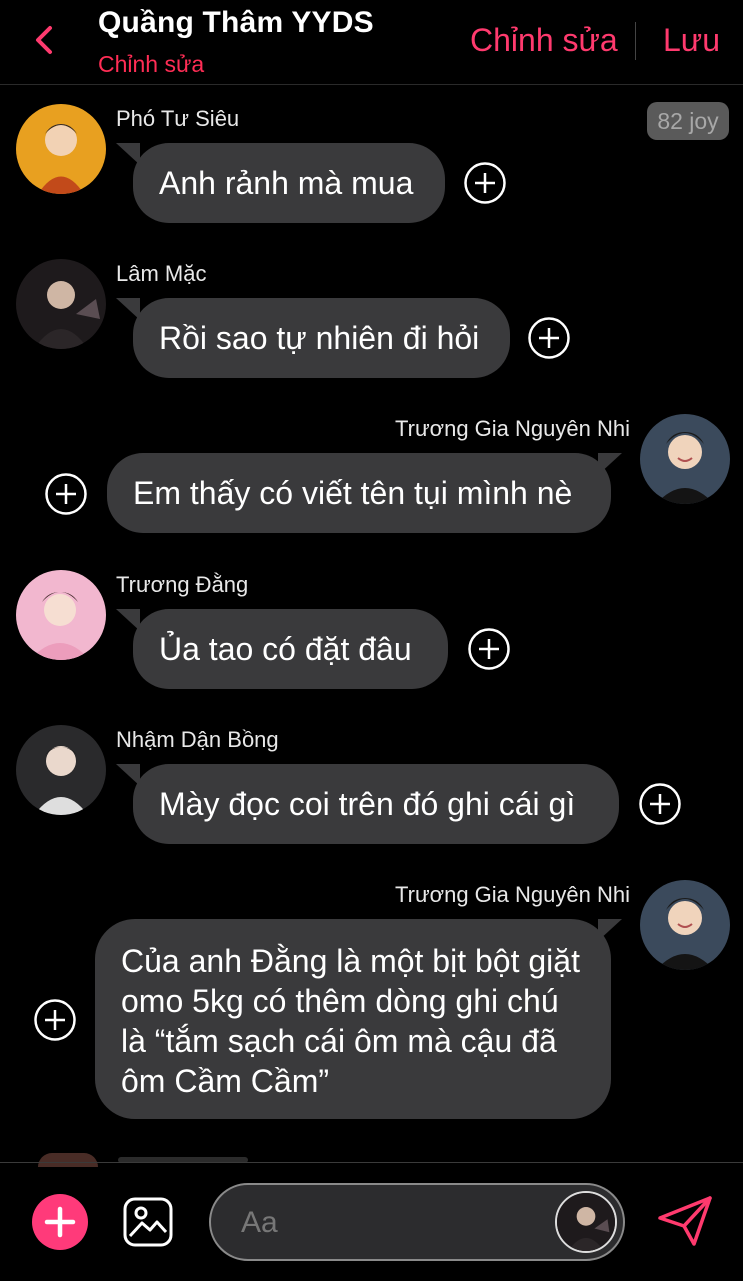  I want to click on message-input, so click(391, 1223).